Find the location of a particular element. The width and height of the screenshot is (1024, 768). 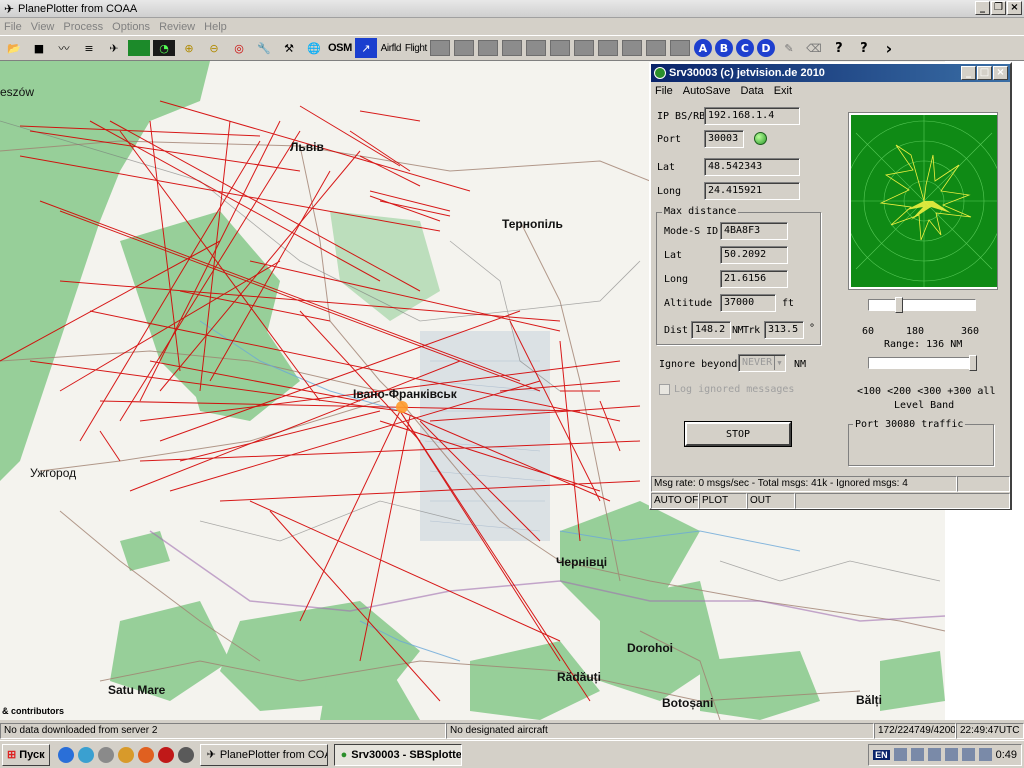

grey-tool-2-icon is located at coordinates (463, 48).